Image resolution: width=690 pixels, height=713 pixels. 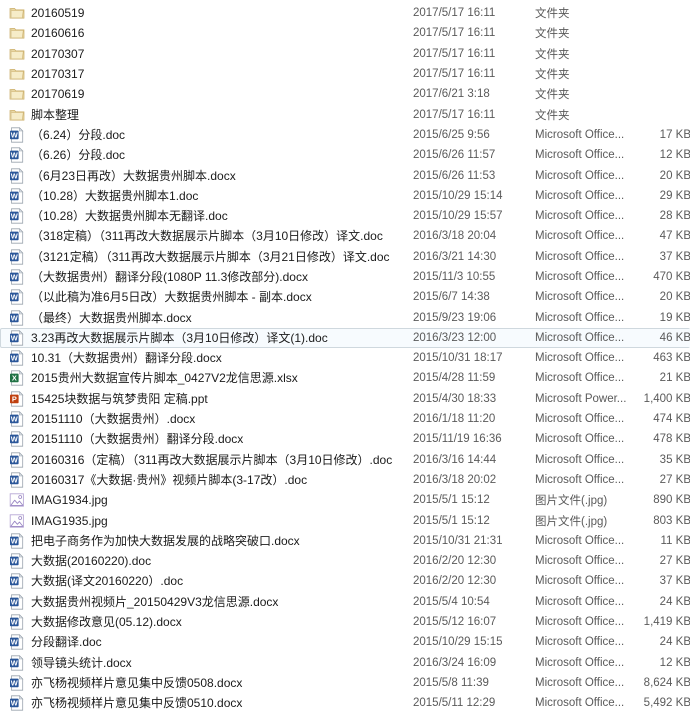 I want to click on file-name-cell: IMAG1934.jpg, so click(x=211, y=500).